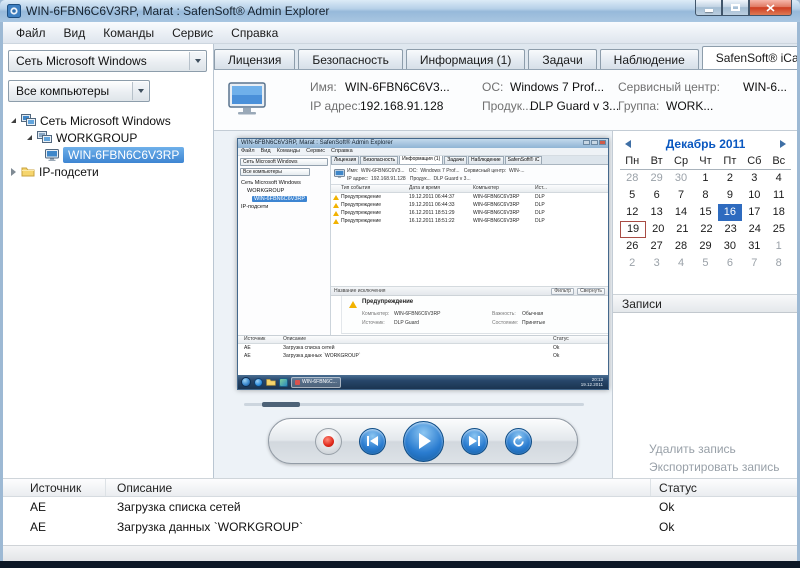 Image resolution: width=800 pixels, height=568 pixels. I want to click on service-center-label: Сервисный центр:, so click(669, 87).